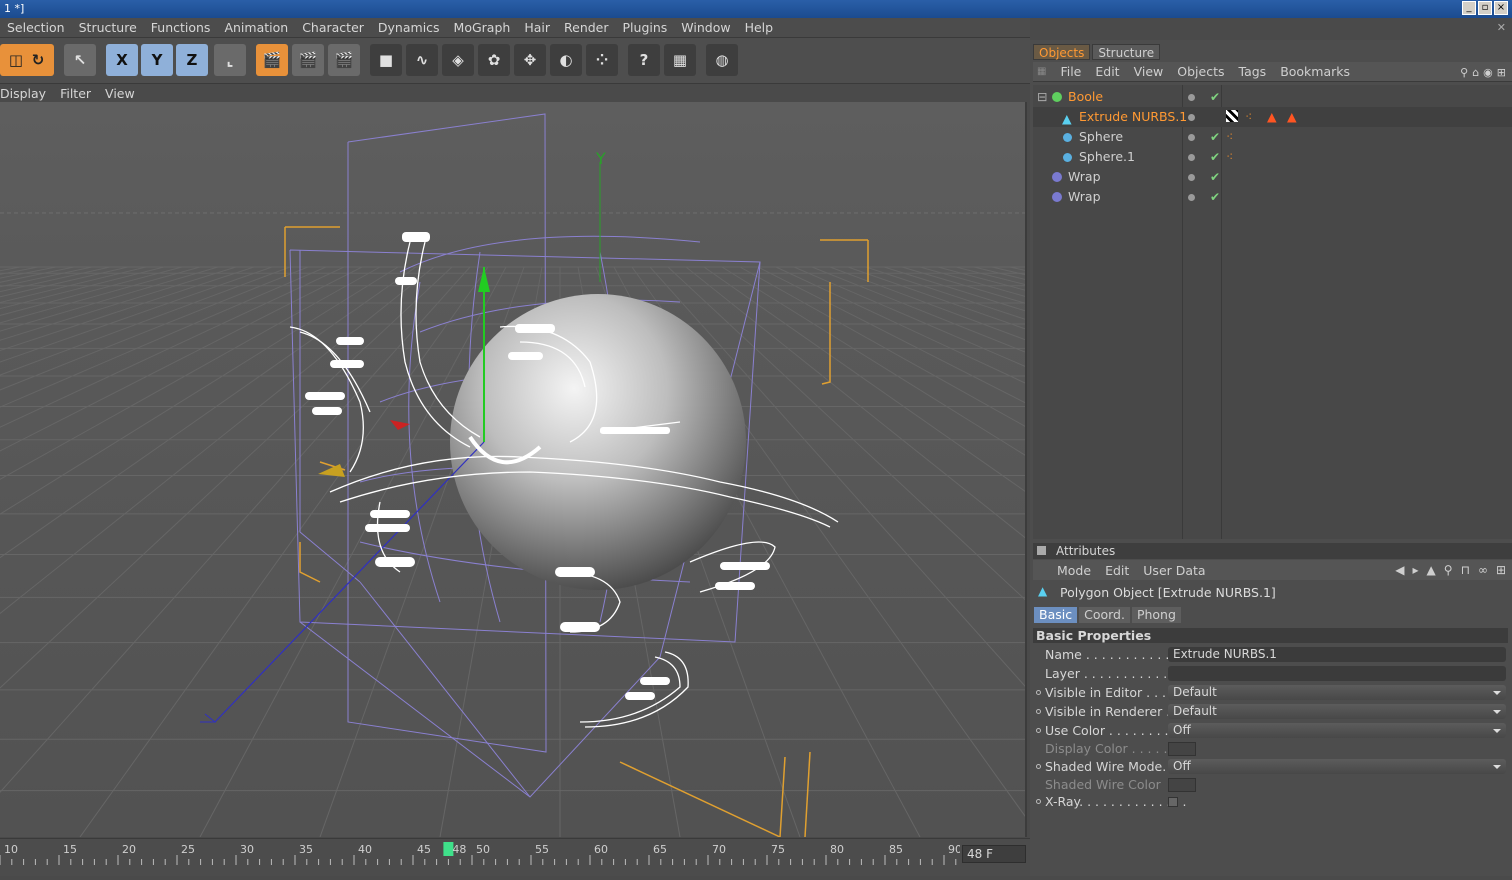  I want to click on viewport-menu-view: View, so click(127, 93).